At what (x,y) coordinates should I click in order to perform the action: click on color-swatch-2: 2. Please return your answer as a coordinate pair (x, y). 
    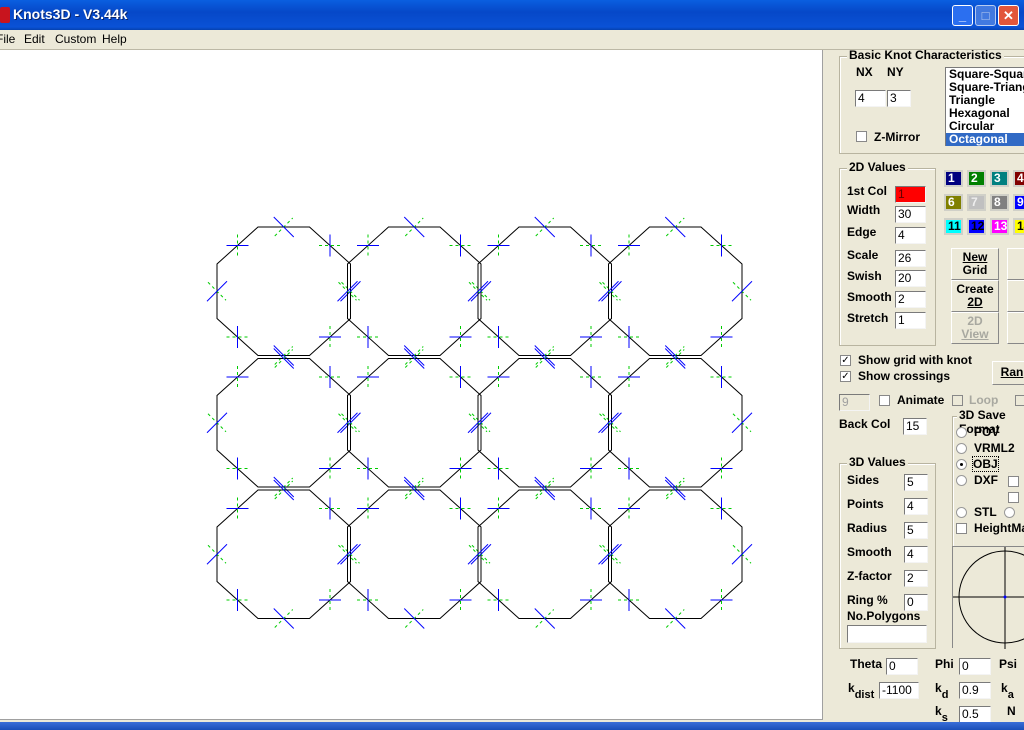
    Looking at the image, I should click on (976, 178).